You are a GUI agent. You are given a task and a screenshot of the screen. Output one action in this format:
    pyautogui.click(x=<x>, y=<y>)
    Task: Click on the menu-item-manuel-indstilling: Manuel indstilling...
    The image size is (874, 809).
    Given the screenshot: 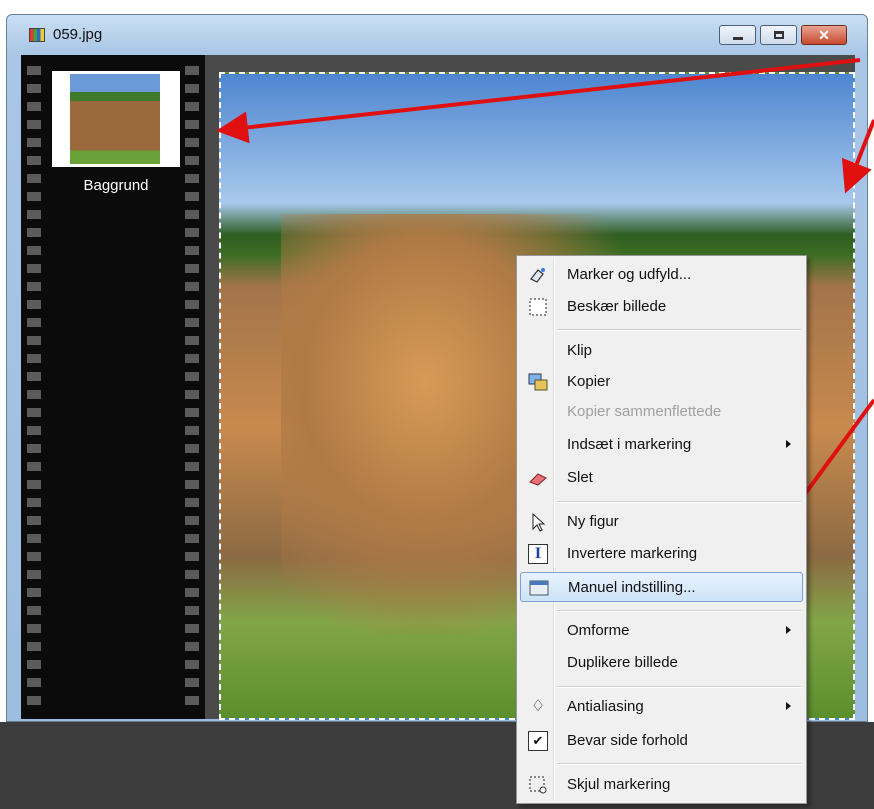 What is the action you would take?
    pyautogui.click(x=661, y=587)
    